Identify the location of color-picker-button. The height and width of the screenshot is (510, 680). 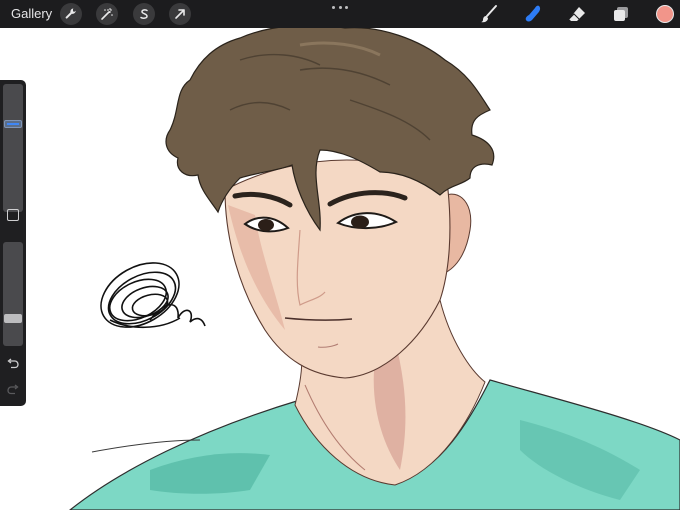
(665, 14).